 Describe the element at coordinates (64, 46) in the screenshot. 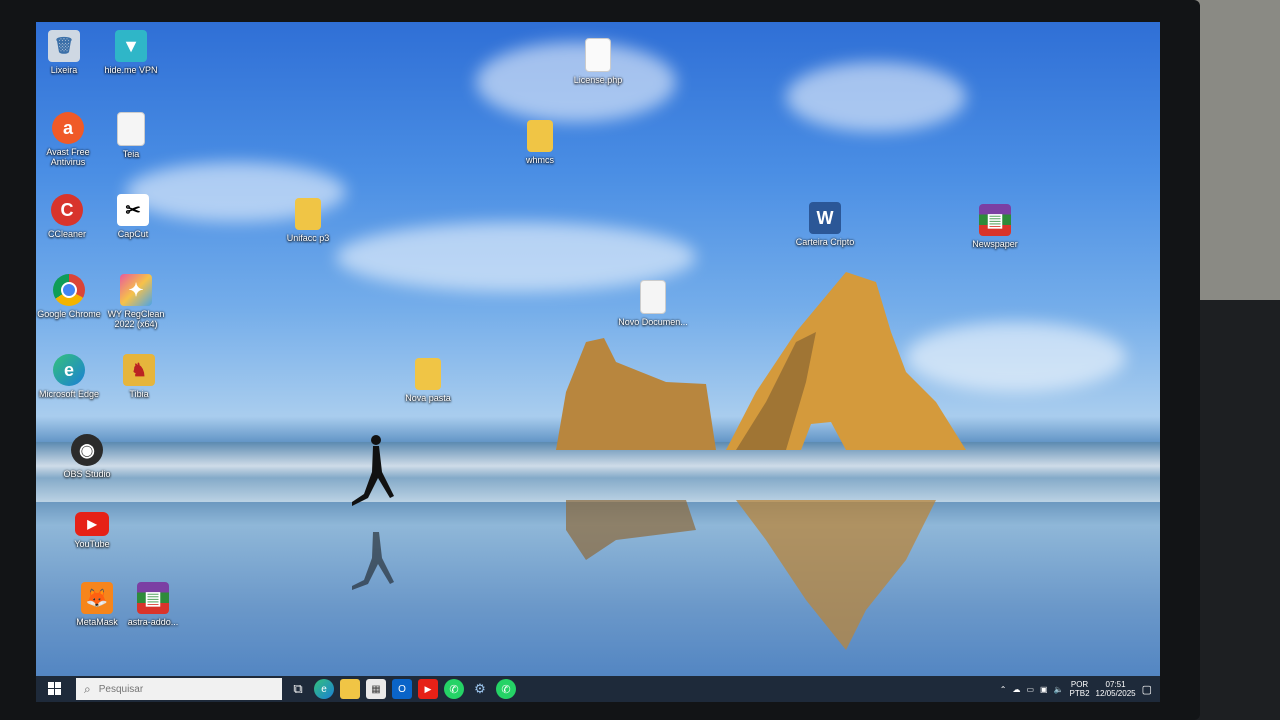

I see `recycle-bin-icon: 🗑` at that location.